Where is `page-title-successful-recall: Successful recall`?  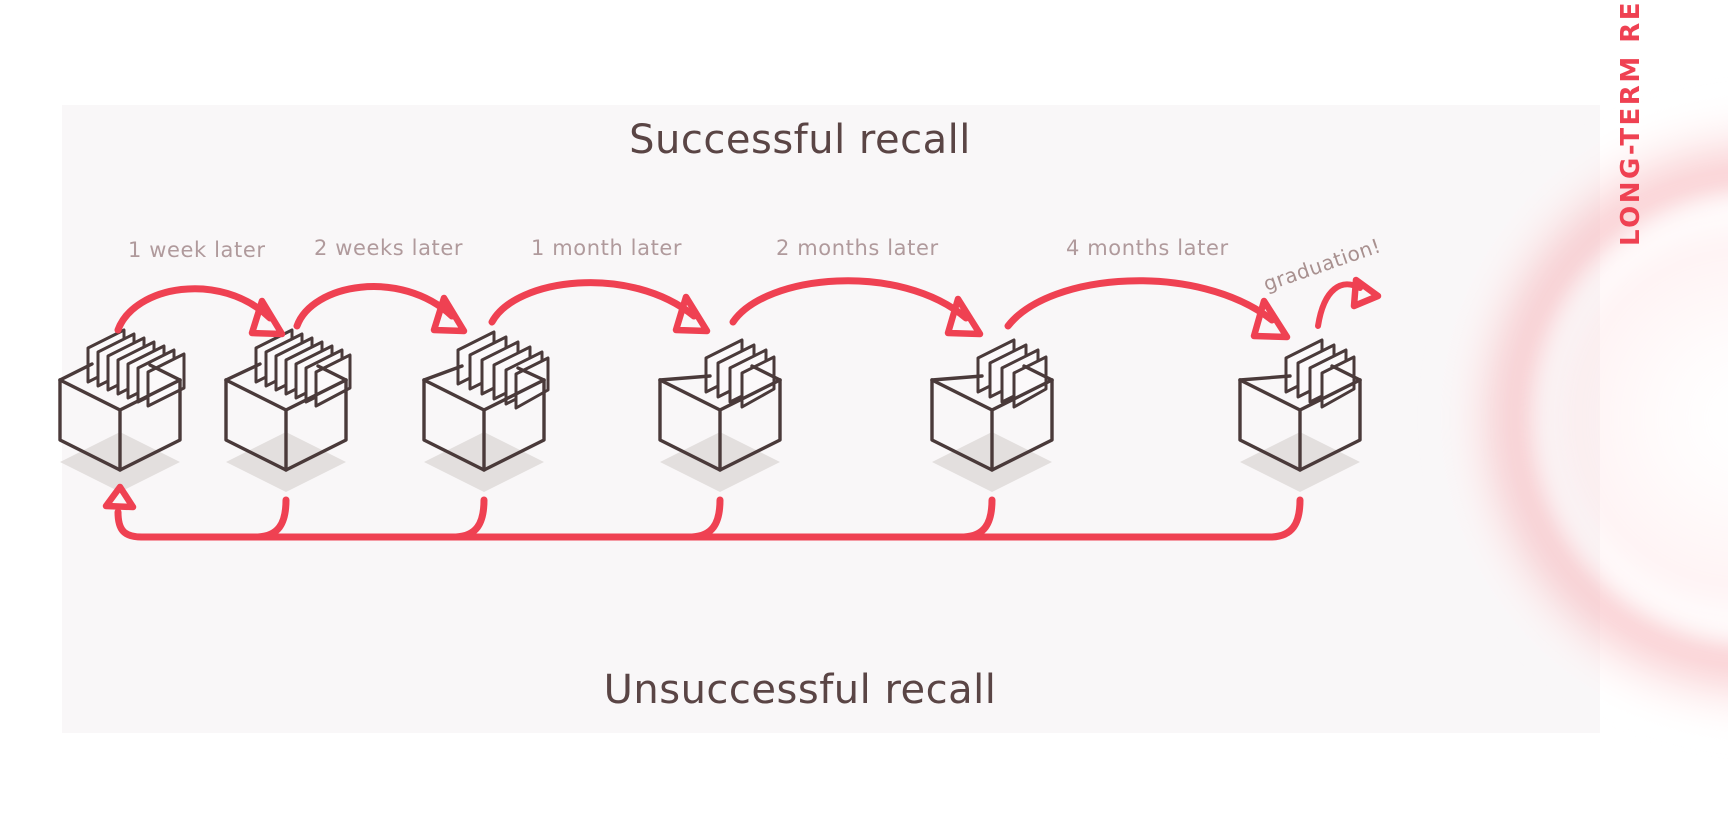 page-title-successful-recall: Successful recall is located at coordinates (800, 140).